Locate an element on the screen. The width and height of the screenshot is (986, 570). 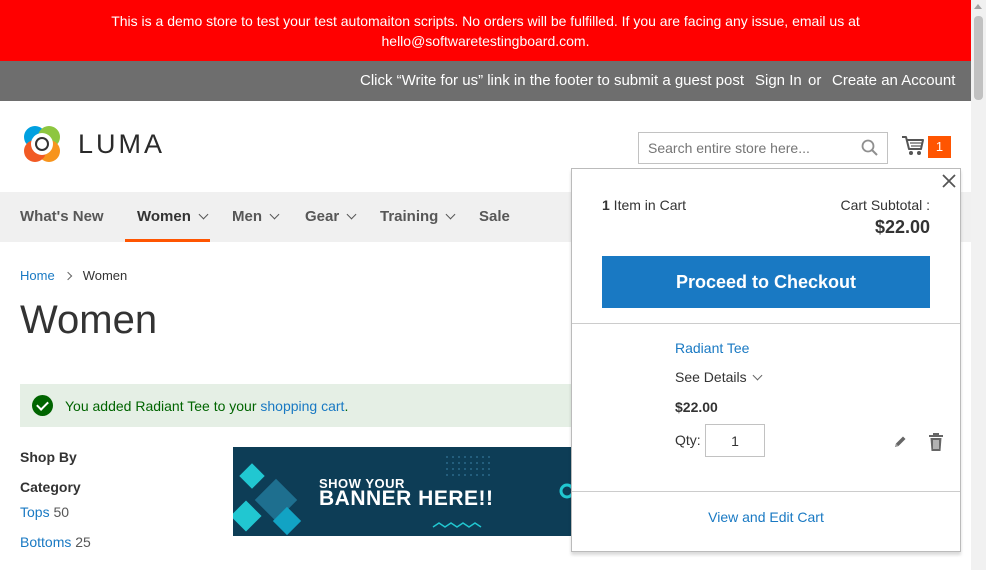
shop-by-heading: Shop By is located at coordinates (48, 457).